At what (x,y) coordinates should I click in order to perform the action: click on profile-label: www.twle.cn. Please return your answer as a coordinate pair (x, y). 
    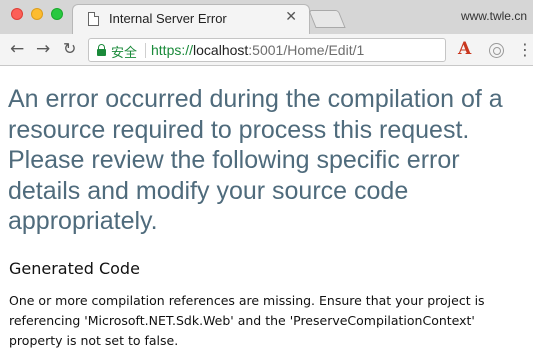
    Looking at the image, I should click on (493, 16).